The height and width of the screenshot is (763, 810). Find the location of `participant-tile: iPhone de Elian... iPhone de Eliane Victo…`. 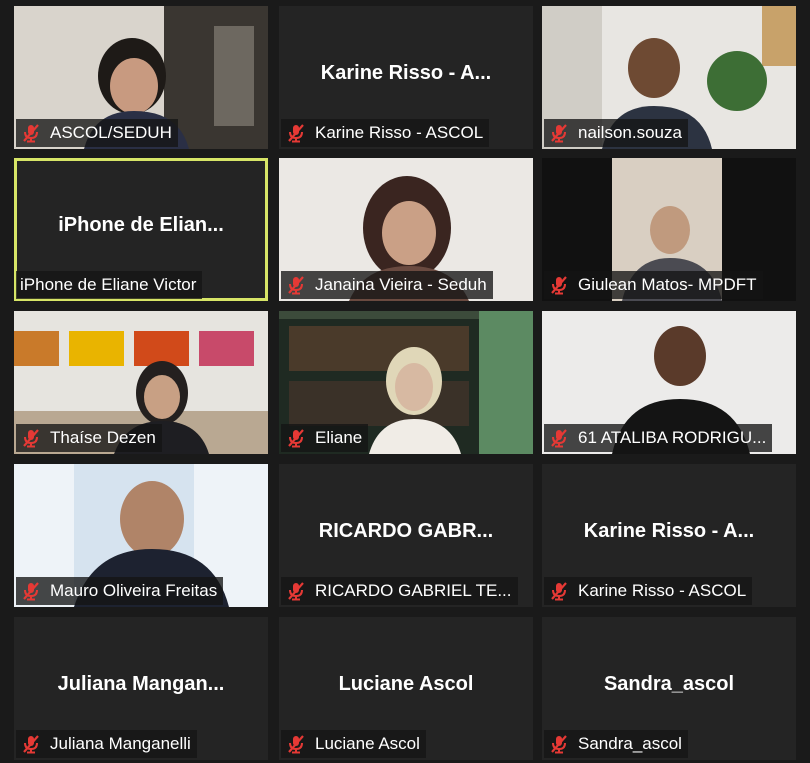

participant-tile: iPhone de Elian... iPhone de Eliane Victo… is located at coordinates (141, 229).